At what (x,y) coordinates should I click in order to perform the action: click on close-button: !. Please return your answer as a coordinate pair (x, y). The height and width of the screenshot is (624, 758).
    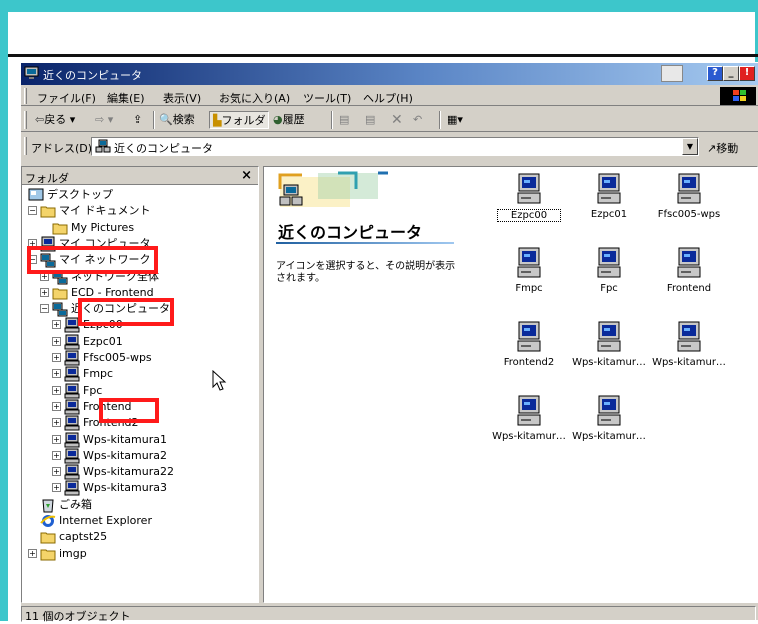
    Looking at the image, I should click on (747, 73).